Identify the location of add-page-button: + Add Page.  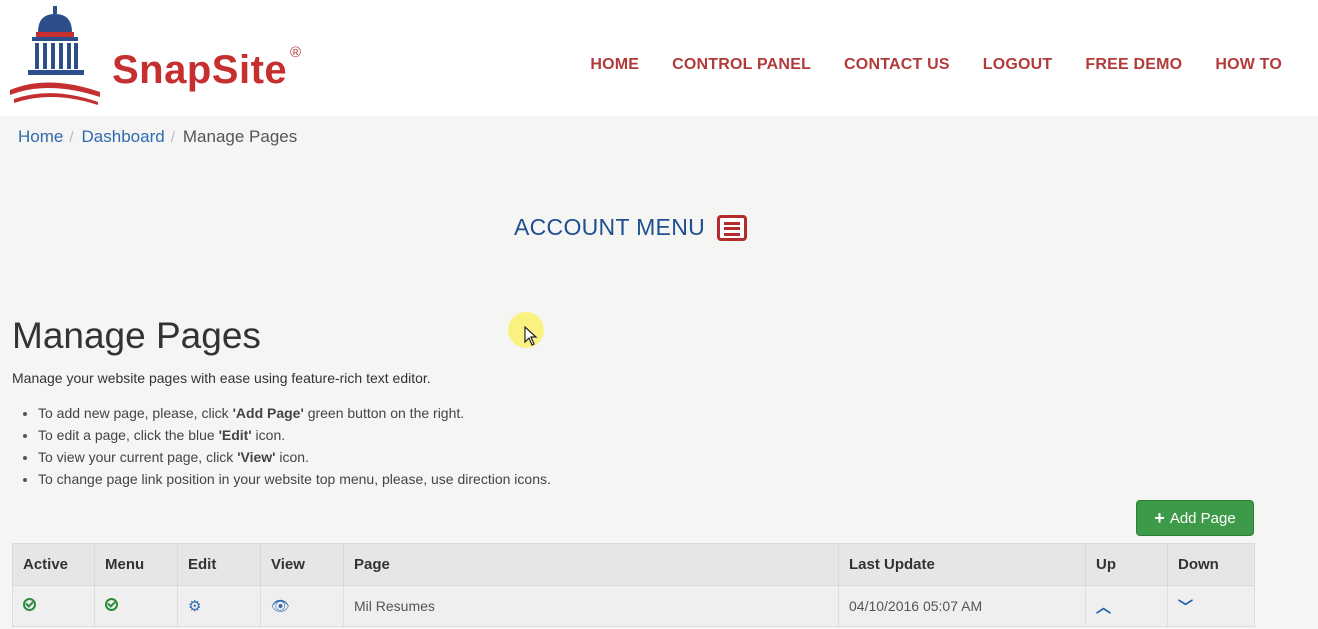
(1195, 518).